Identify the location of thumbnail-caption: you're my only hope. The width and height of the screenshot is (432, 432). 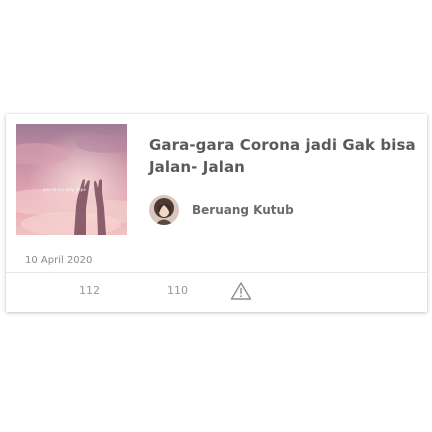
(64, 189).